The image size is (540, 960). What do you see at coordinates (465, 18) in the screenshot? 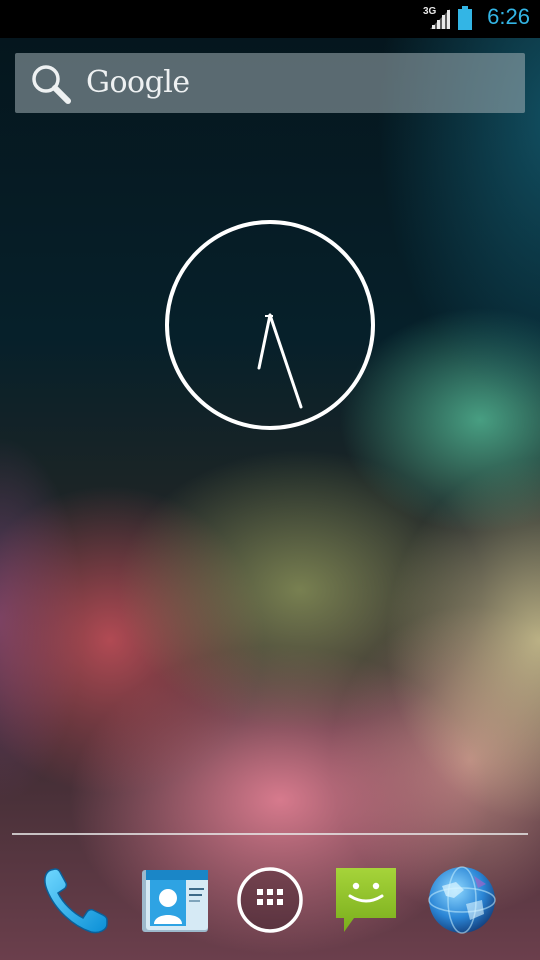
I see `battery-icon` at bounding box center [465, 18].